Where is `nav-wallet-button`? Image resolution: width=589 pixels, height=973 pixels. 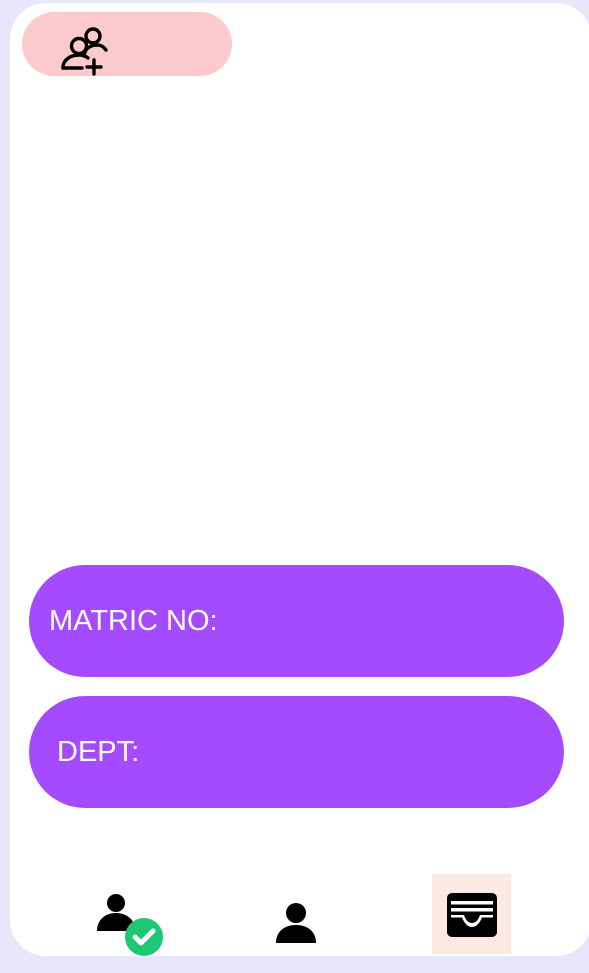 nav-wallet-button is located at coordinates (471, 914).